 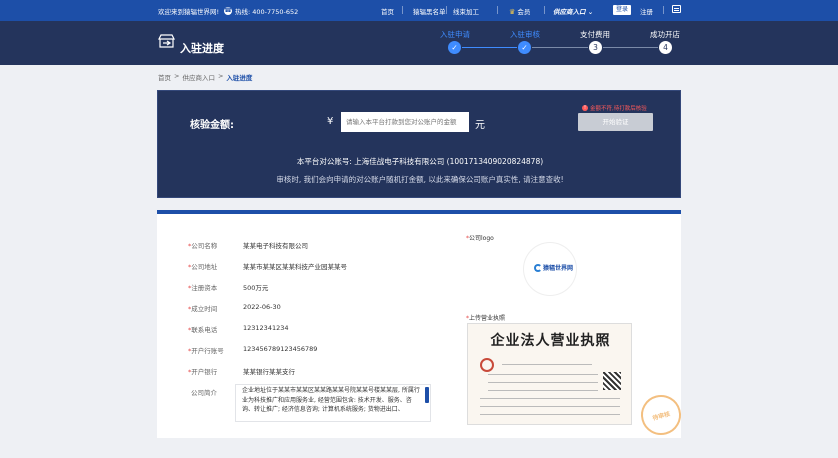 What do you see at coordinates (466, 11) in the screenshot?
I see `nav-process-link: 线束加工` at bounding box center [466, 11].